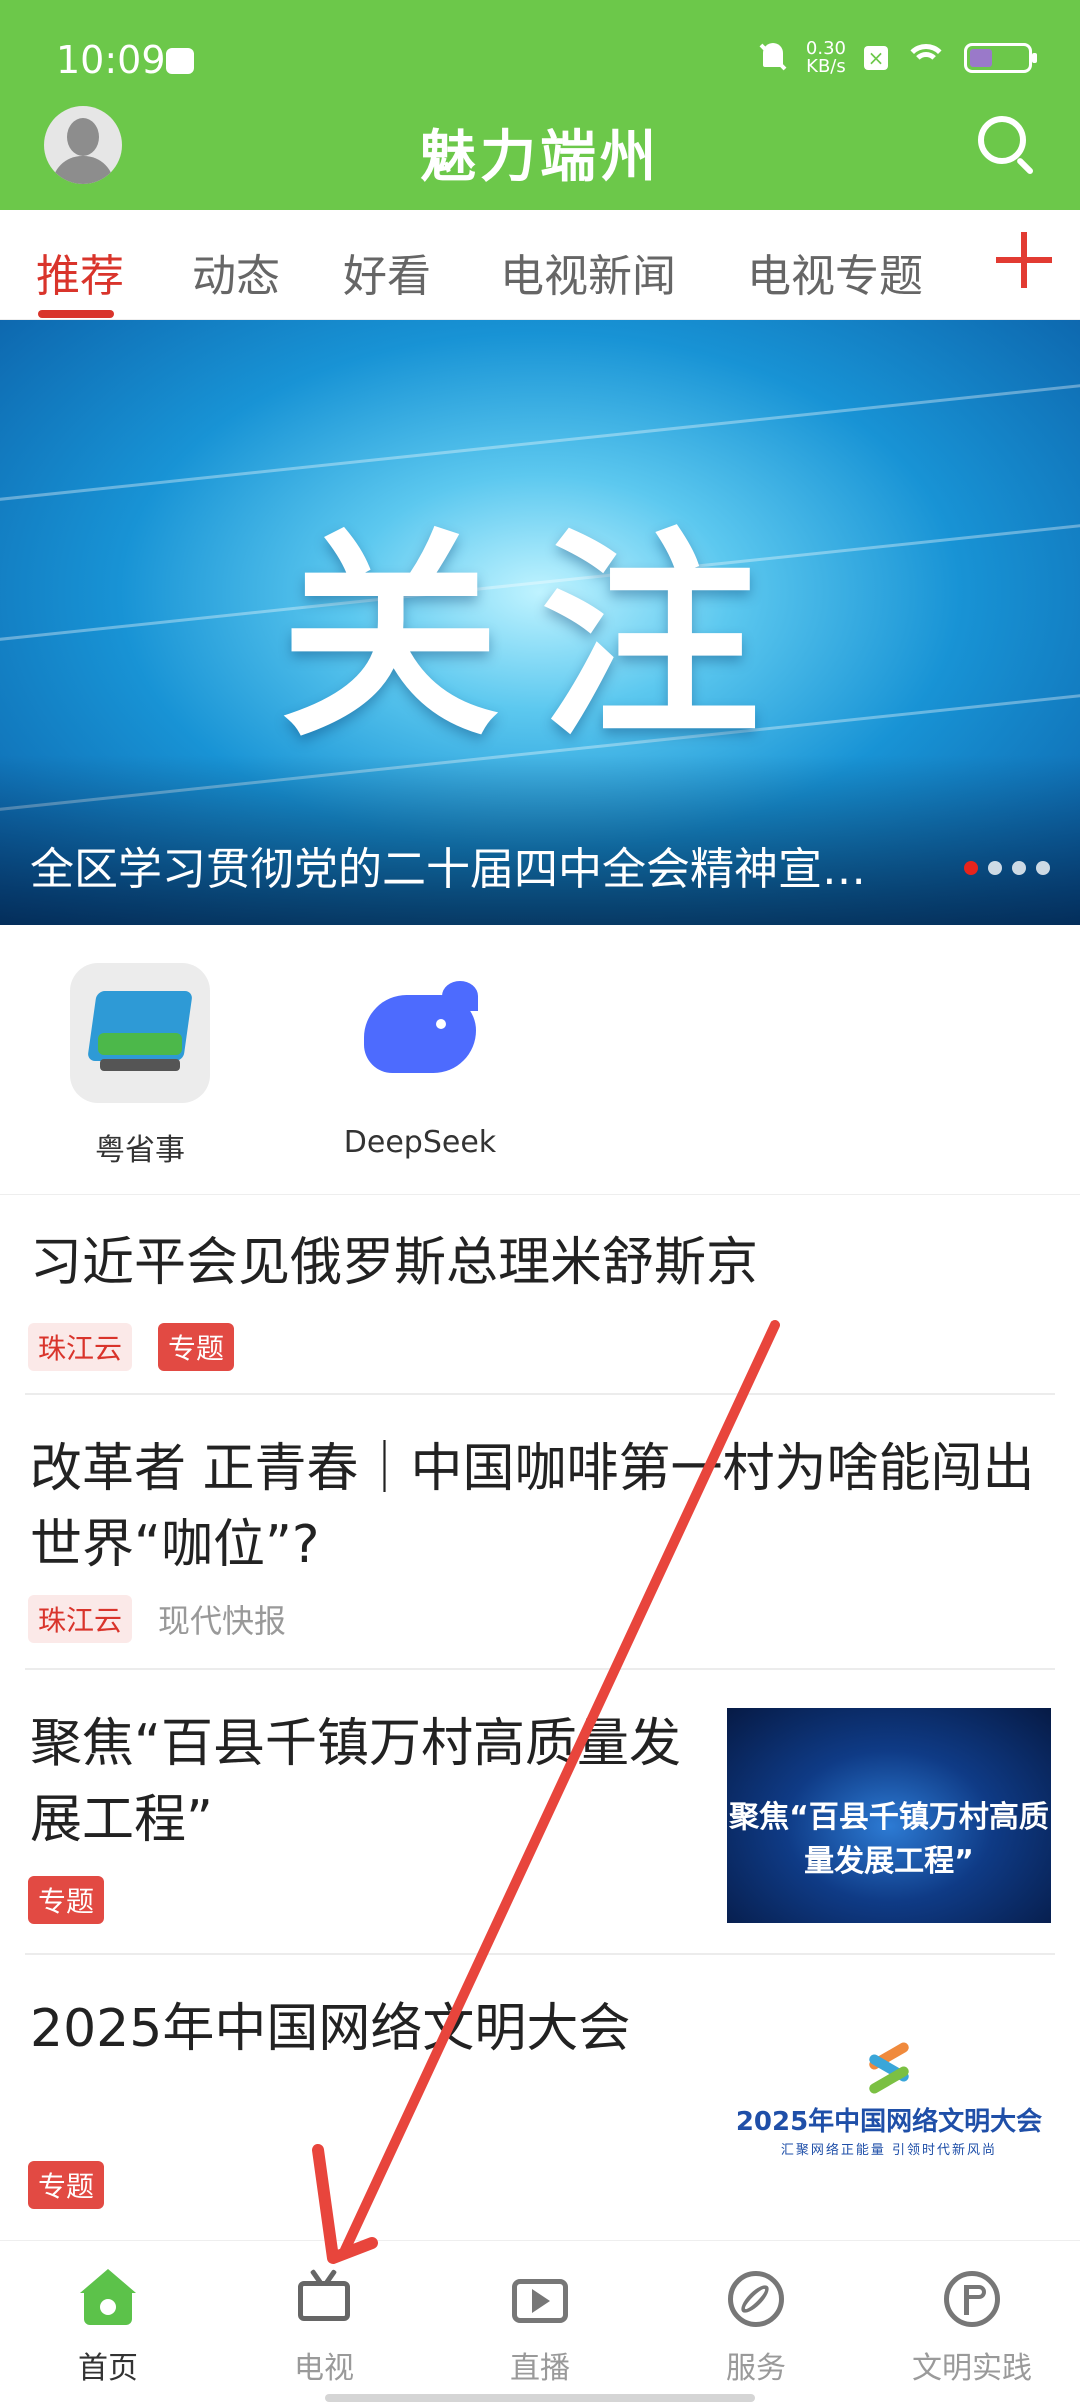 This screenshot has width=1080, height=2408. What do you see at coordinates (540, 2368) in the screenshot?
I see `nav-label: 直播` at bounding box center [540, 2368].